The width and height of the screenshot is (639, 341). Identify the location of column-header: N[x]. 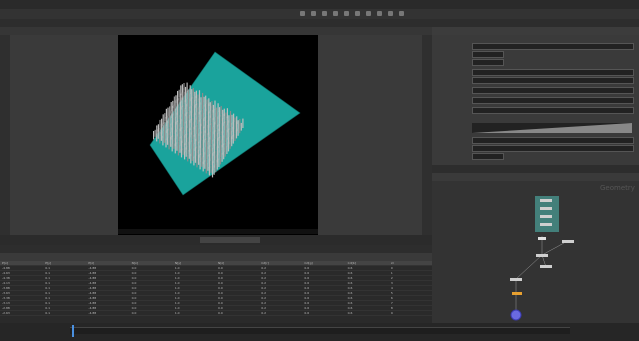
(151, 263).